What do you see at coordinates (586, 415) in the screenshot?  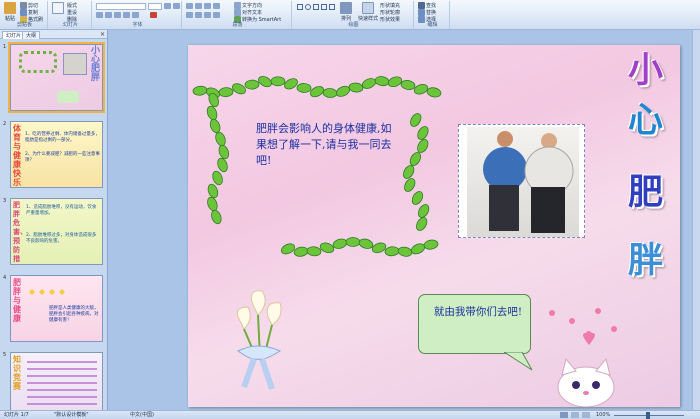 I see `view-slideshow-icon` at bounding box center [586, 415].